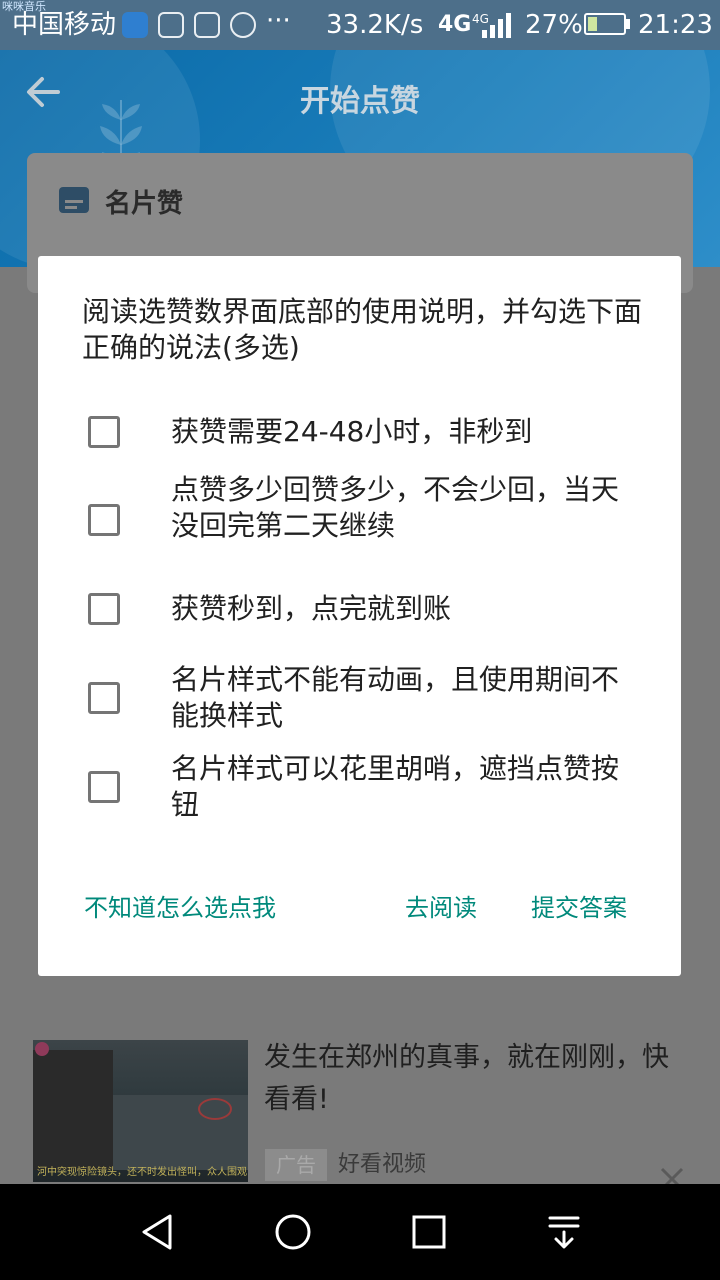 The width and height of the screenshot is (720, 1280). Describe the element at coordinates (382, 1164) in the screenshot. I see `ad-source: 好看视频` at that location.